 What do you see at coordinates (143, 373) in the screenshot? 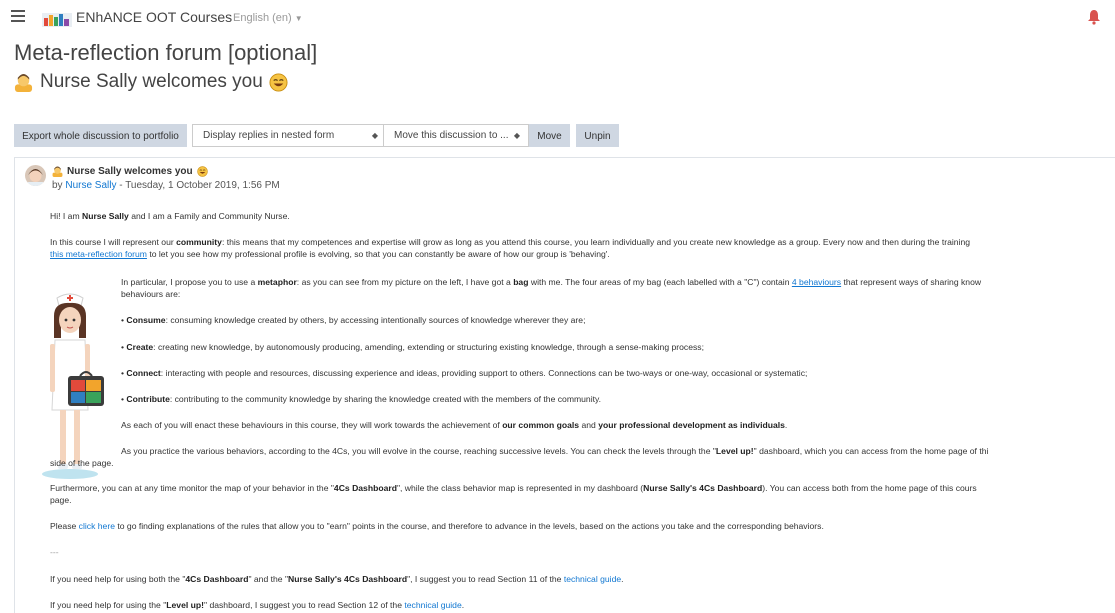
I see `bold-run: Connect` at bounding box center [143, 373].